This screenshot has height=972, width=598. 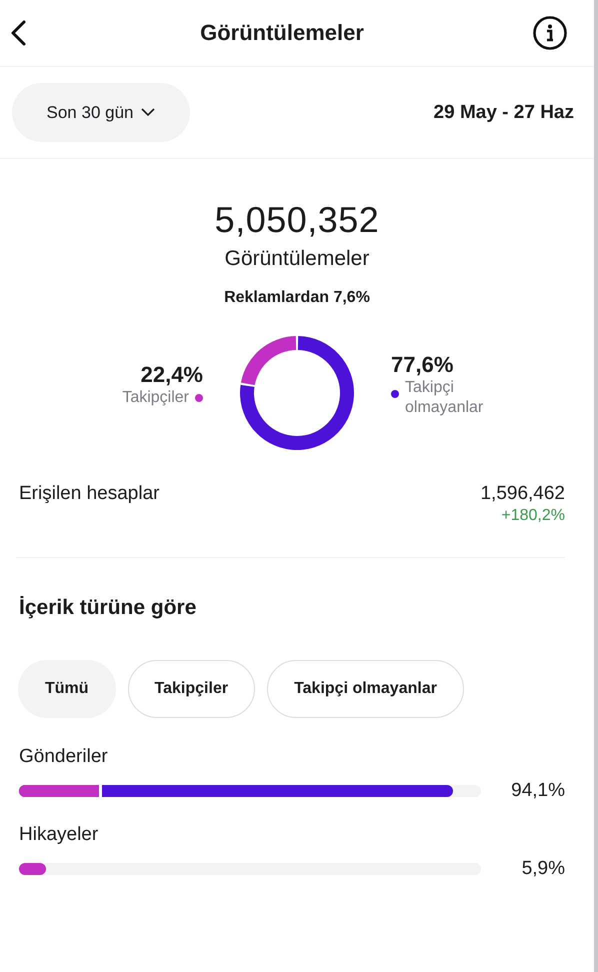 What do you see at coordinates (365, 689) in the screenshot?
I see `filter-chip: Takipçi olmayanlar` at bounding box center [365, 689].